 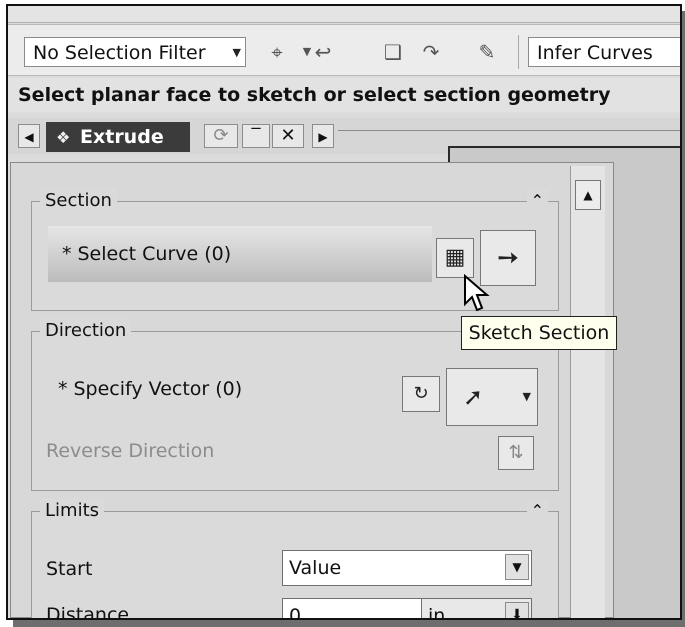 I want to click on dialog-scrollbar: ▲, so click(x=587, y=392).